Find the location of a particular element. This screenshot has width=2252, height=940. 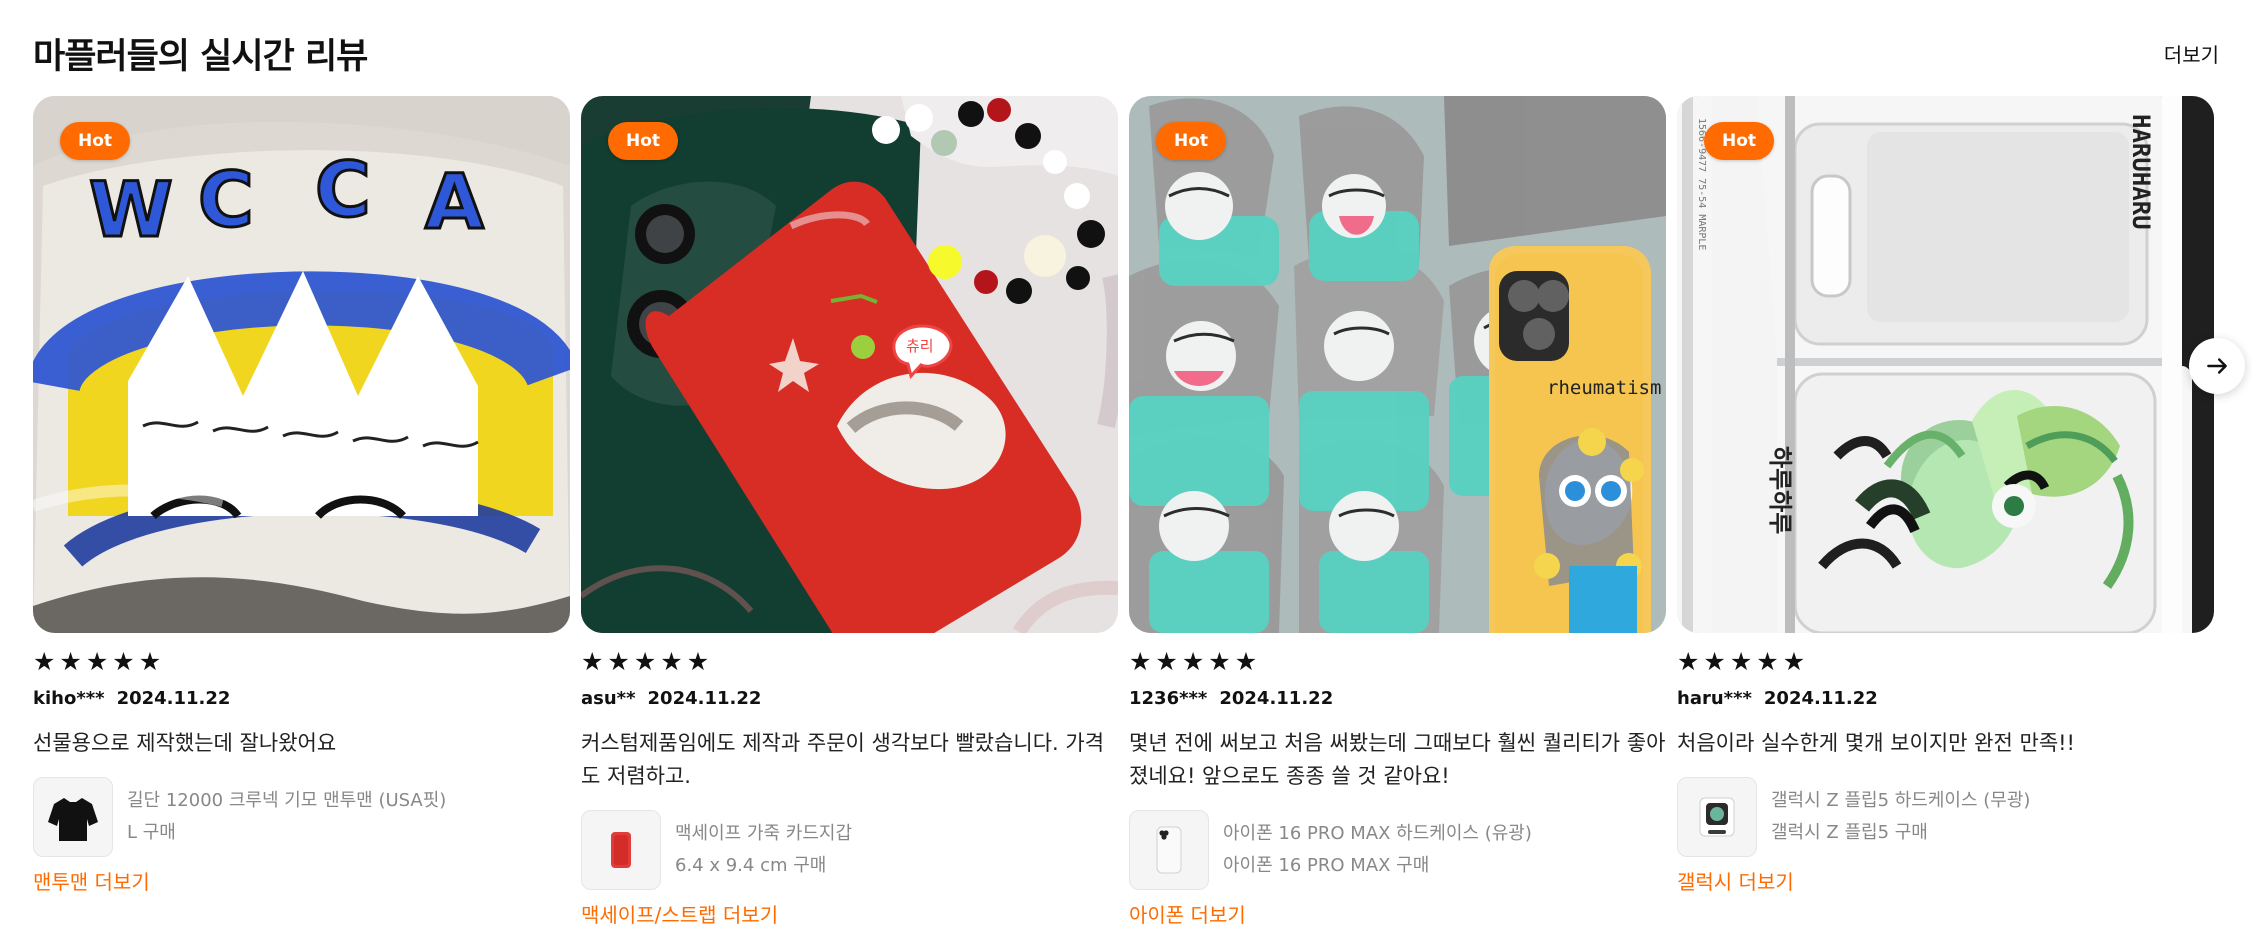

svg-text: 하루하루 is located at coordinates (1780, 490).